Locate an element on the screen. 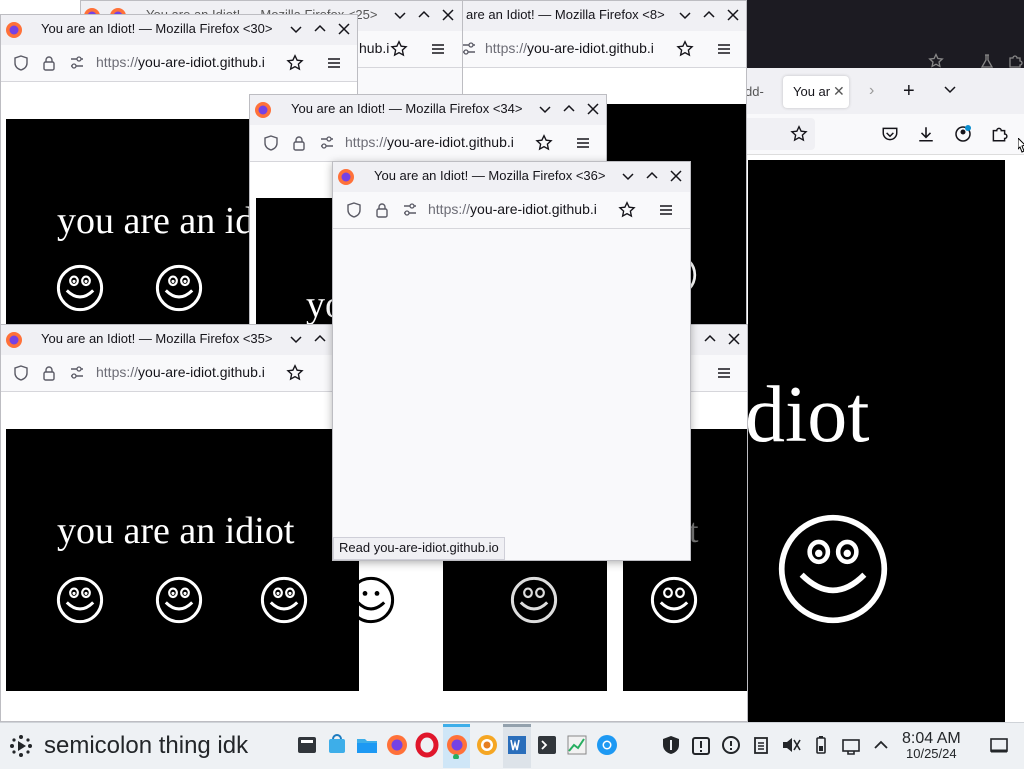 Image resolution: width=1024 pixels, height=769 pixels. clock-date: 10/25/24 is located at coordinates (931, 753).